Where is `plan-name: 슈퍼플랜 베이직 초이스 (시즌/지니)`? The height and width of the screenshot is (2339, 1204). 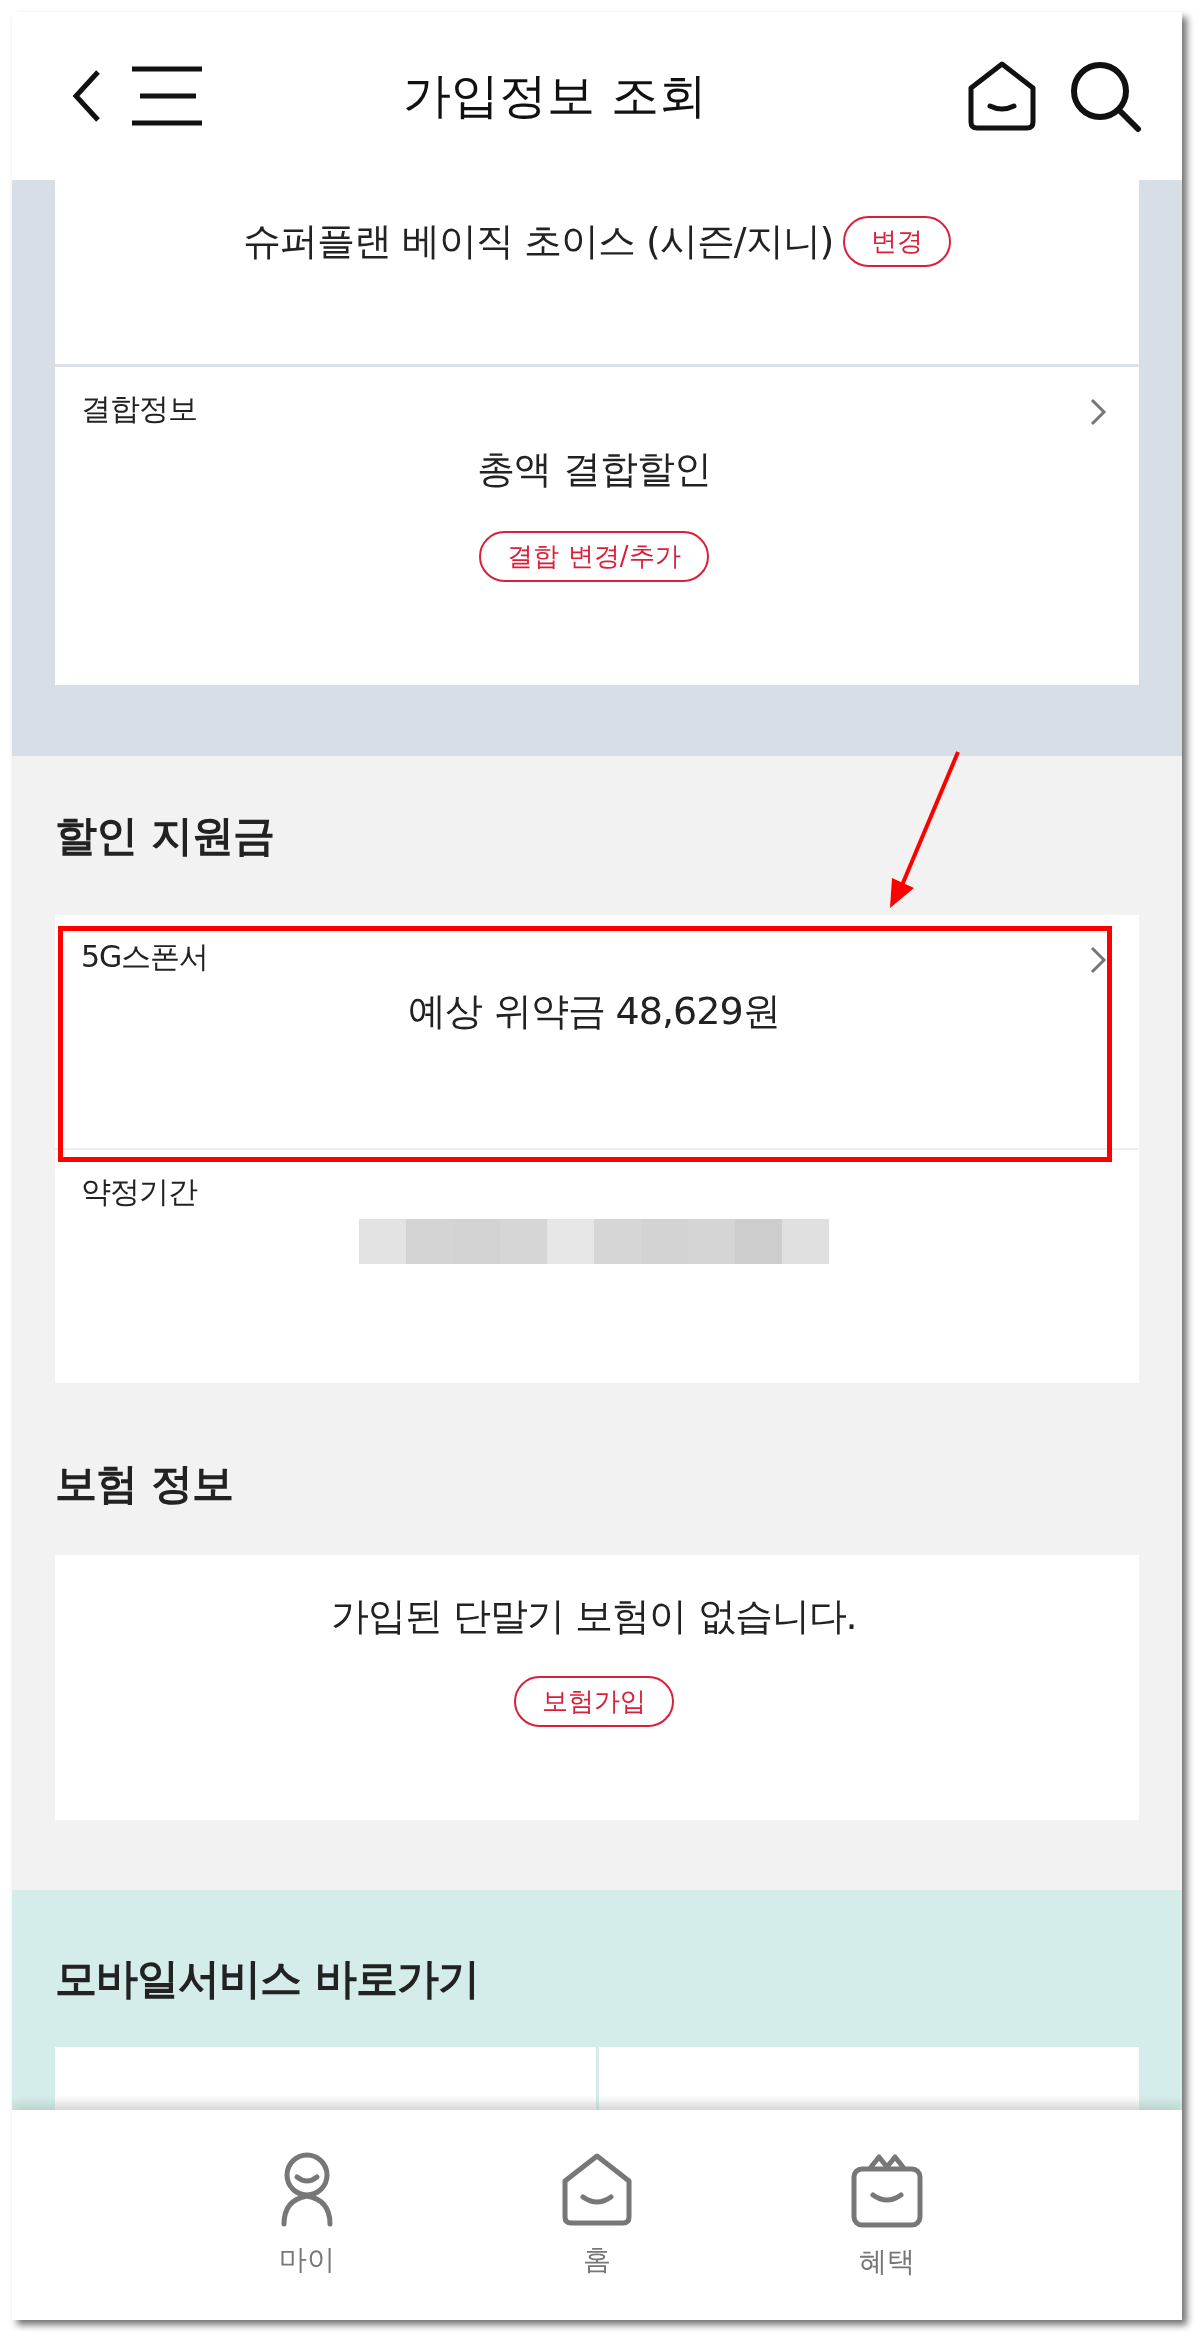 plan-name: 슈퍼플랜 베이직 초이스 (시즌/지니) is located at coordinates (538, 241).